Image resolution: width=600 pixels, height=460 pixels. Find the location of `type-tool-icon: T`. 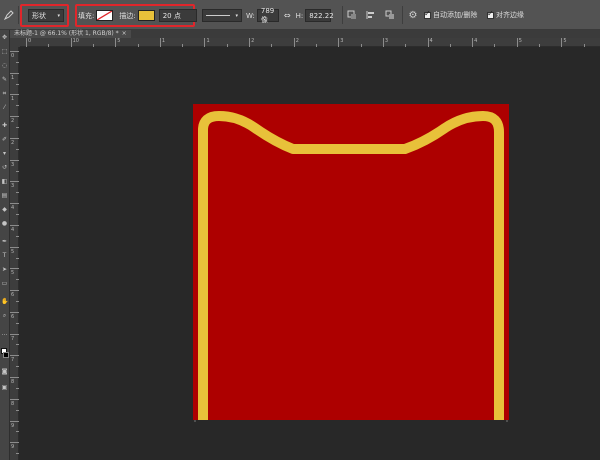

type-tool-icon: T is located at coordinates (4, 255).